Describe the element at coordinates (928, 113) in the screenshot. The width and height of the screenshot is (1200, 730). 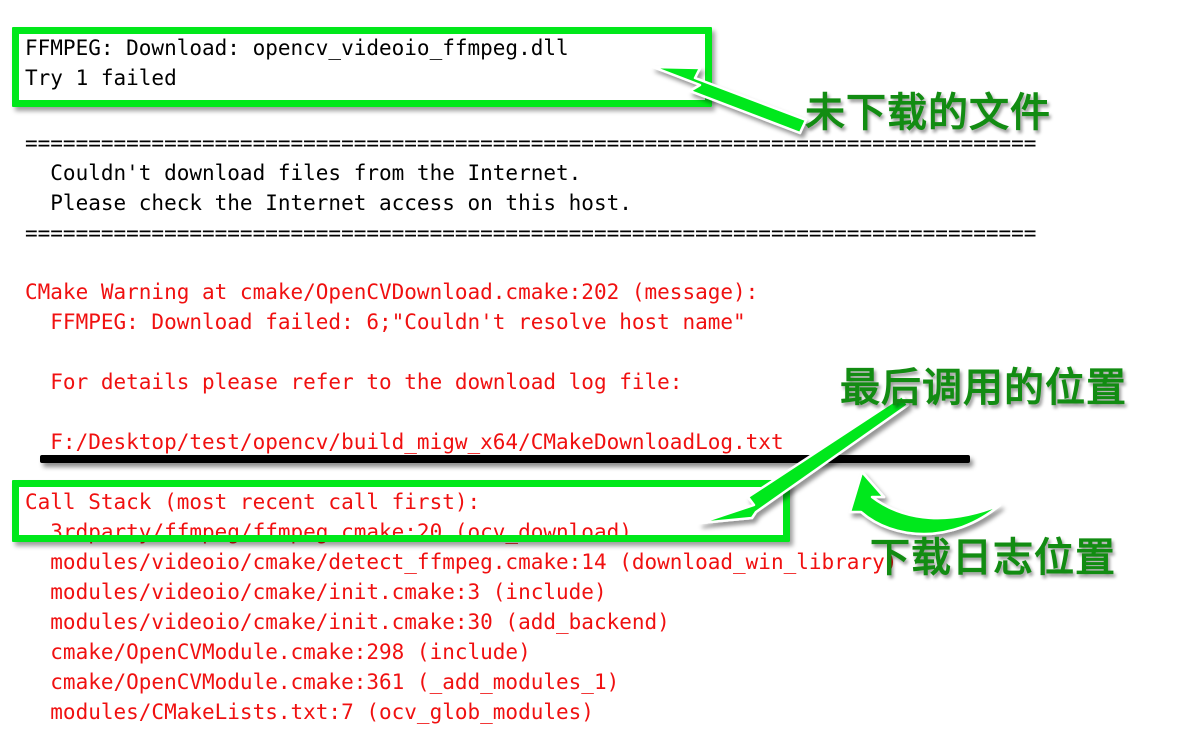
I see `annotation-label-undownloaded-file: 未下载的文件` at that location.